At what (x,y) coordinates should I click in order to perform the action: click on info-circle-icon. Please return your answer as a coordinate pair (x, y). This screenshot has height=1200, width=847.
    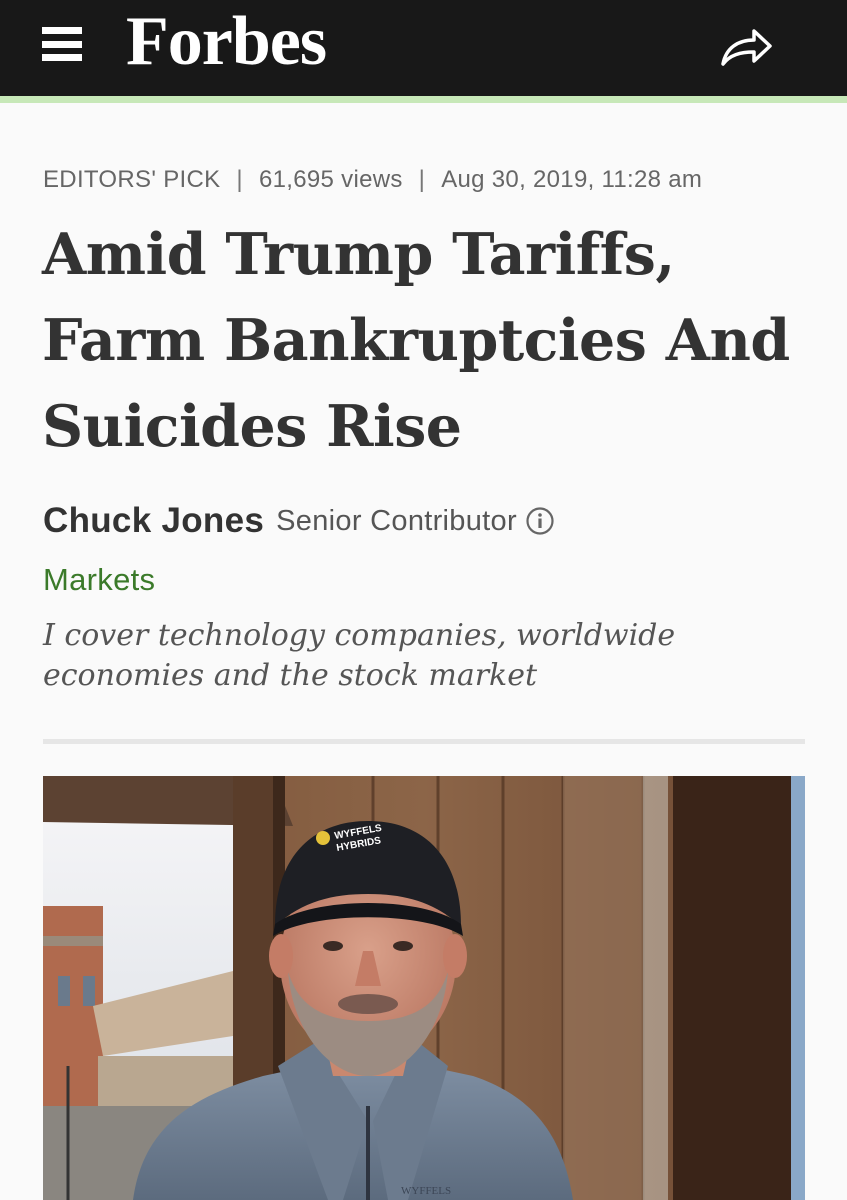
    Looking at the image, I should click on (540, 521).